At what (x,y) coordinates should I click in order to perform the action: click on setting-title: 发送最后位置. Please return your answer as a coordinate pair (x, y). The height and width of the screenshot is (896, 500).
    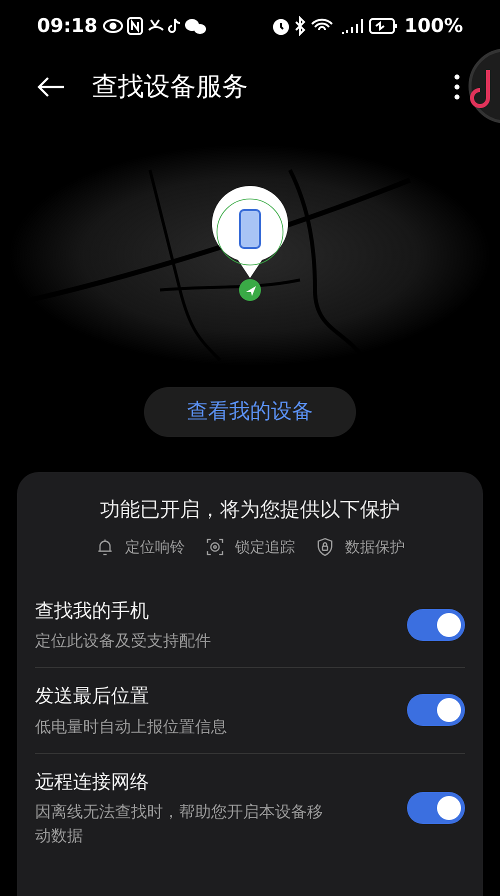
    Looking at the image, I should click on (92, 696).